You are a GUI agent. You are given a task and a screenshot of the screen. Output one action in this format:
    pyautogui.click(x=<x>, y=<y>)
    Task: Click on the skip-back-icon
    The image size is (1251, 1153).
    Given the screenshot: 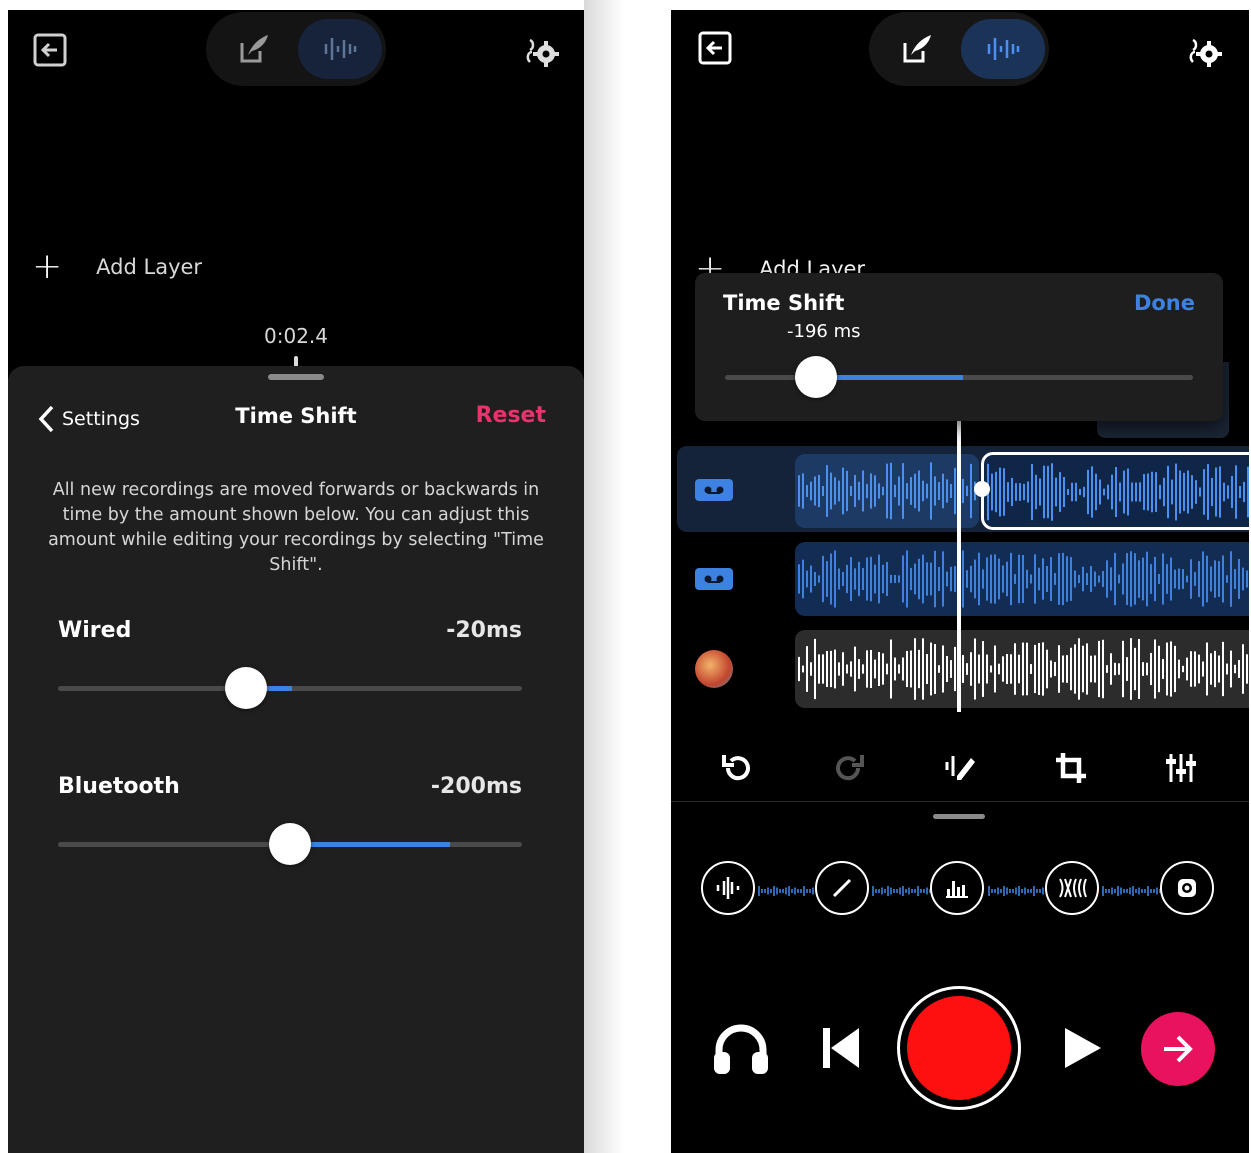 What is the action you would take?
    pyautogui.click(x=841, y=1048)
    